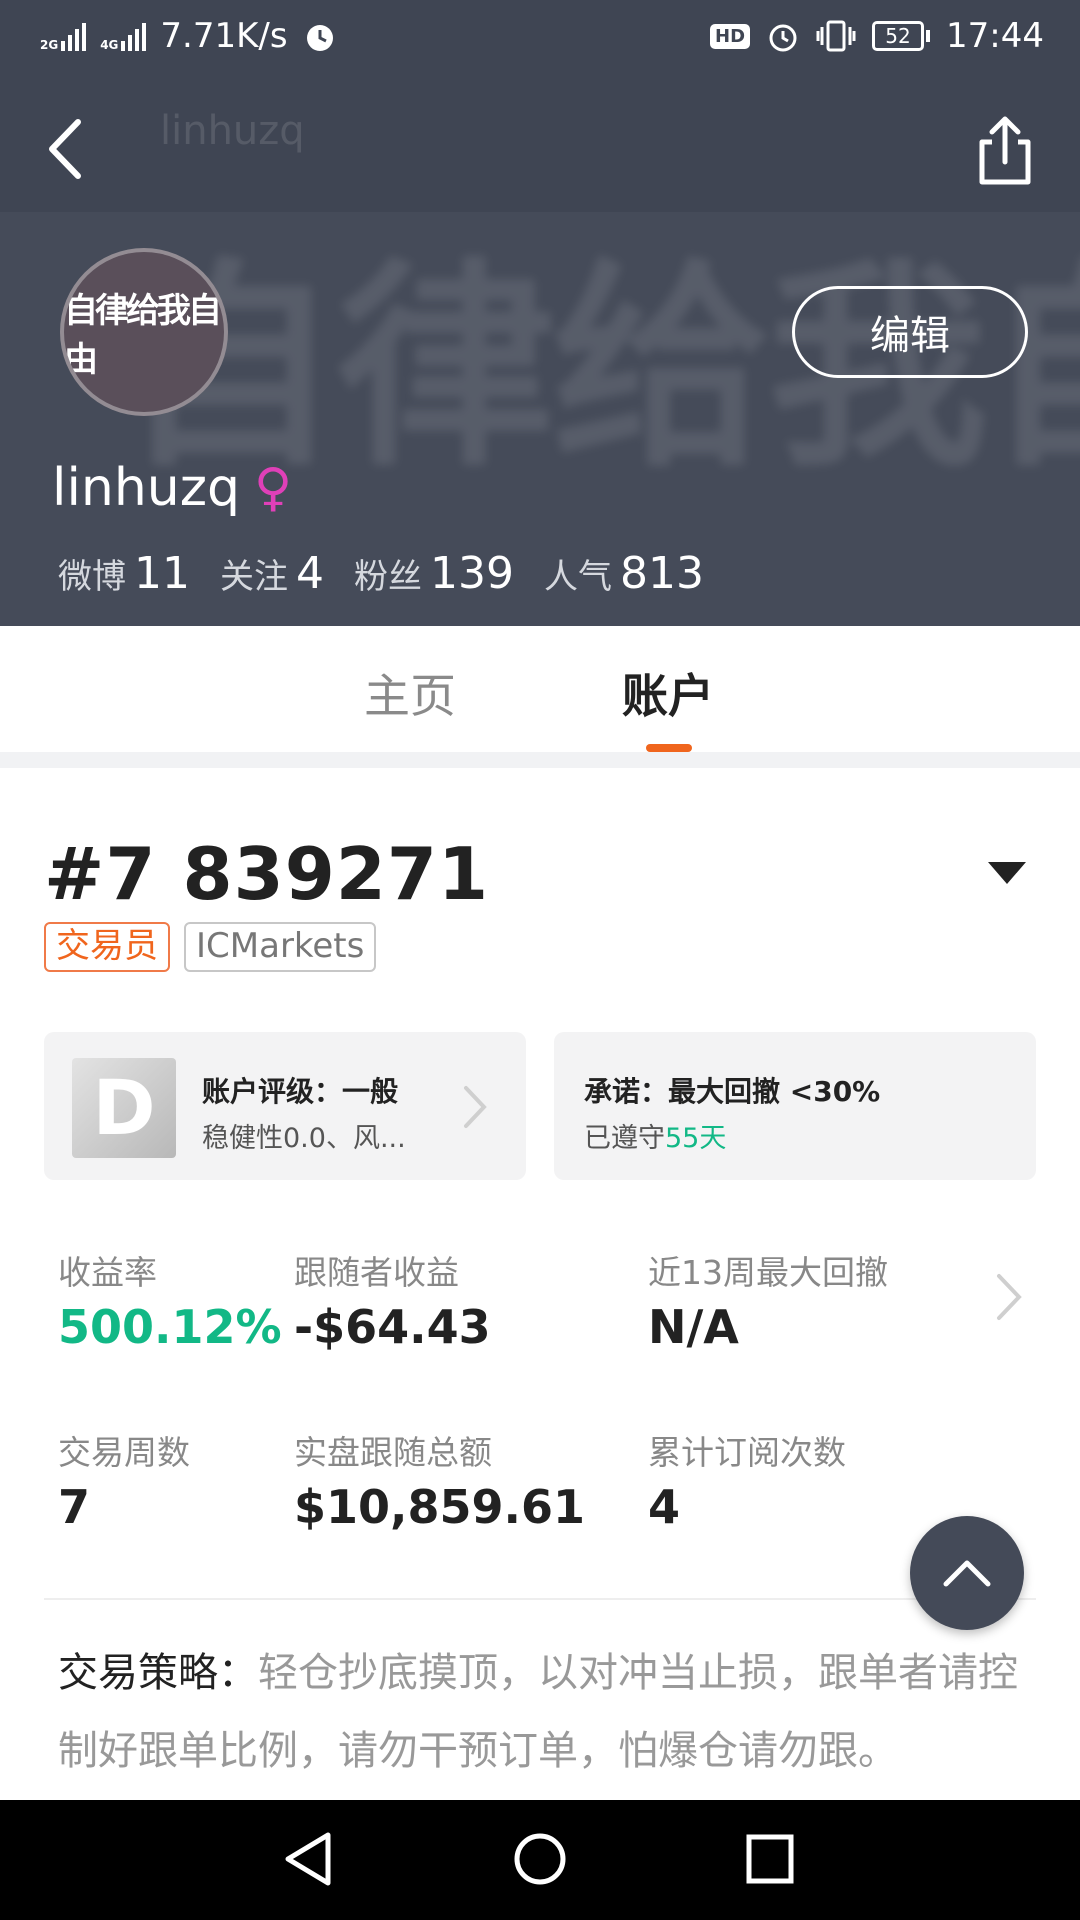 The width and height of the screenshot is (1080, 1920). Describe the element at coordinates (393, 1452) in the screenshot. I see `follow-total-label: 实盘跟随总额` at that location.